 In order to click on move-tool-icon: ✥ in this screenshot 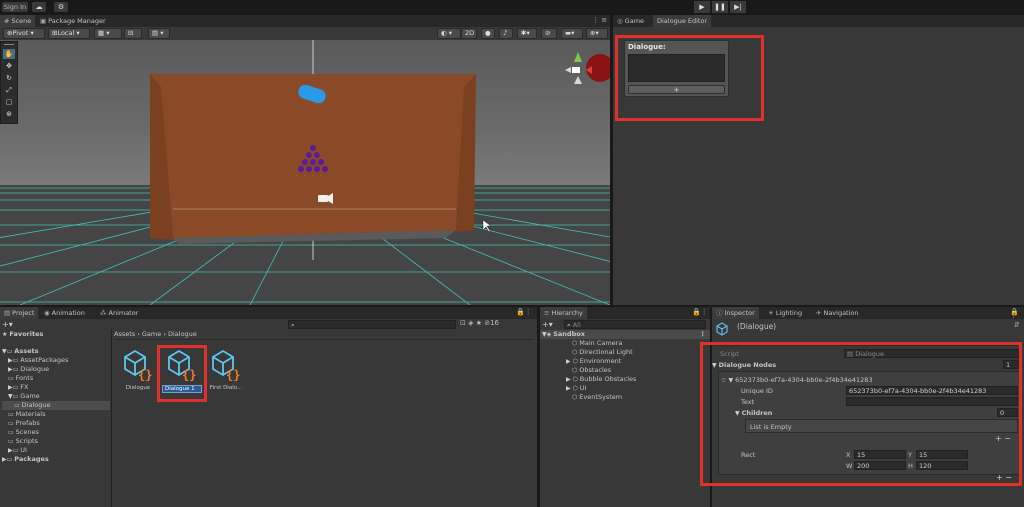, I will do `click(9, 66)`.